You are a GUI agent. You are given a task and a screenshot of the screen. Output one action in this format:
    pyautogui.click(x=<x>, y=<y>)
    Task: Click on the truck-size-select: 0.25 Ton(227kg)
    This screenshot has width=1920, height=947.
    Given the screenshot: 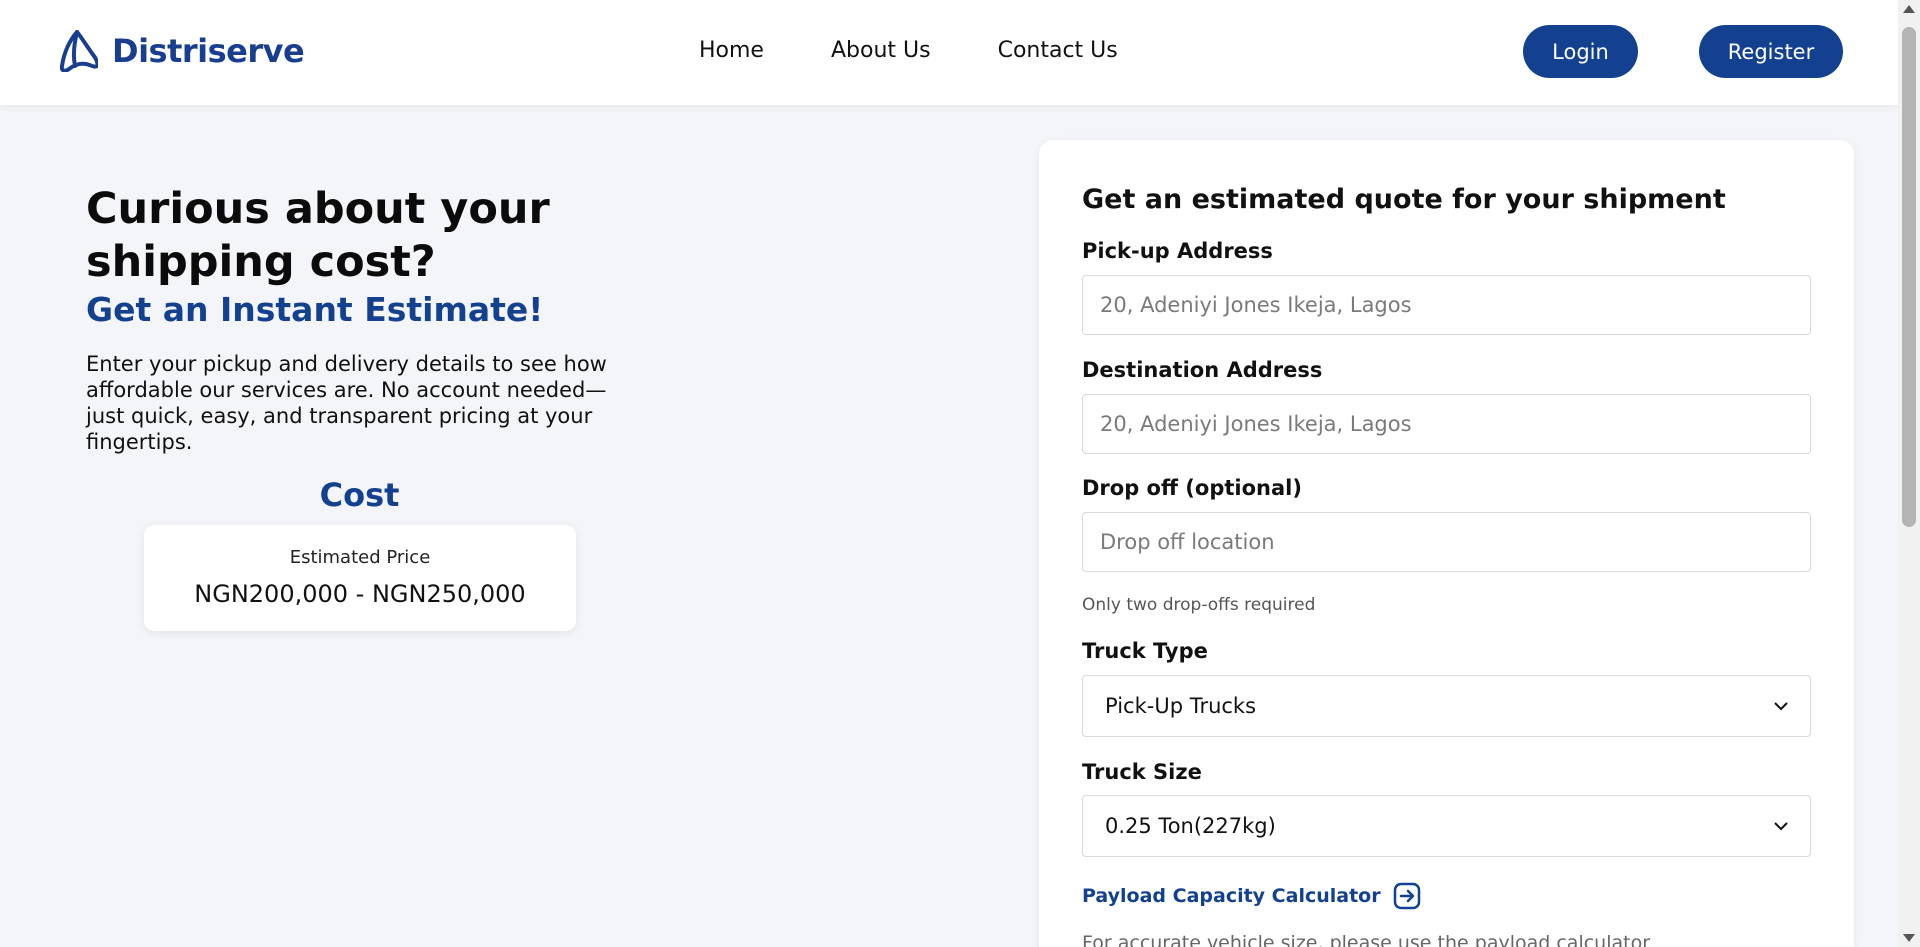 What is the action you would take?
    pyautogui.click(x=1446, y=826)
    